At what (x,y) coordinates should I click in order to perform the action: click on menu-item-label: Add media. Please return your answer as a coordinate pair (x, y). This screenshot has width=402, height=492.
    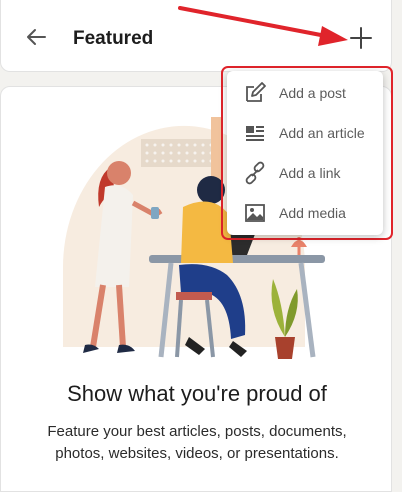
    Looking at the image, I should click on (312, 213).